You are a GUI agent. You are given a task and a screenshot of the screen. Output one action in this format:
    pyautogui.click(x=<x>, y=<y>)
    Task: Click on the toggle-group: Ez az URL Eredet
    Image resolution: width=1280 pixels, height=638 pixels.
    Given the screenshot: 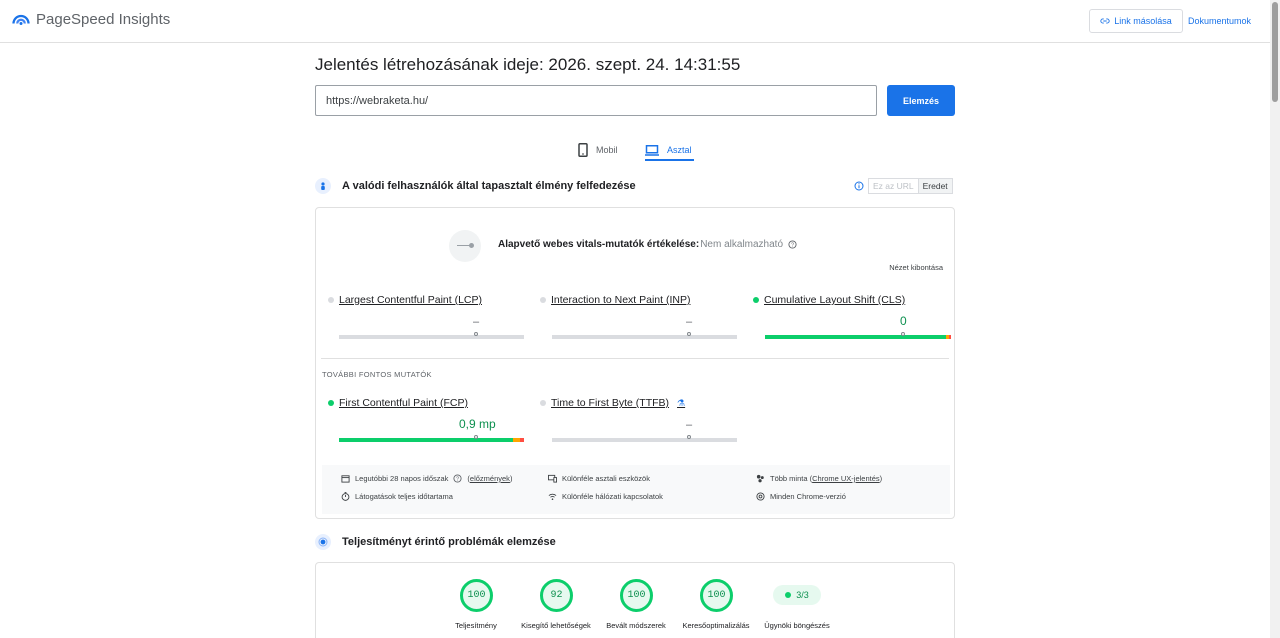 What is the action you would take?
    pyautogui.click(x=910, y=186)
    